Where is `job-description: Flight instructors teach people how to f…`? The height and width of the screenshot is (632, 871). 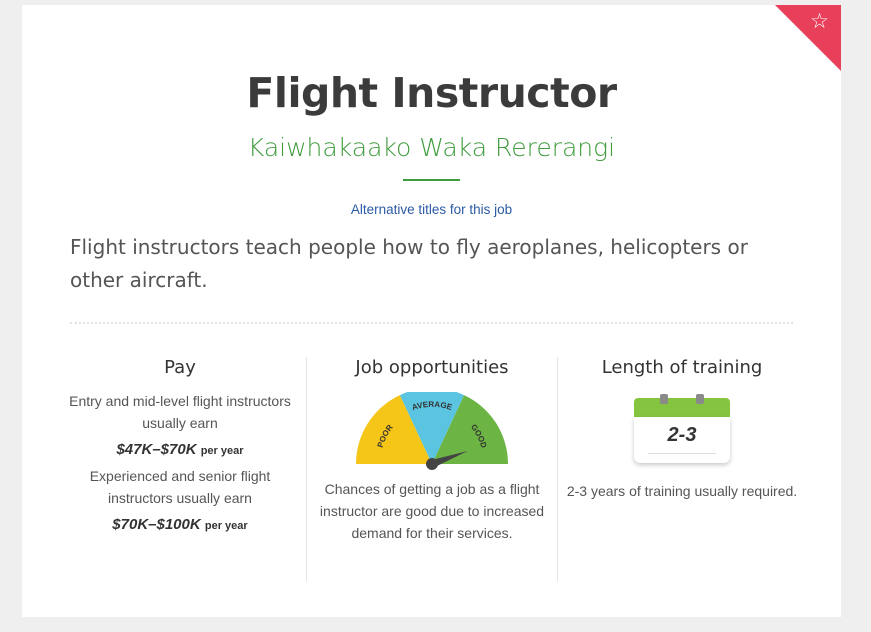
job-description: Flight instructors teach people how to f… is located at coordinates (409, 263).